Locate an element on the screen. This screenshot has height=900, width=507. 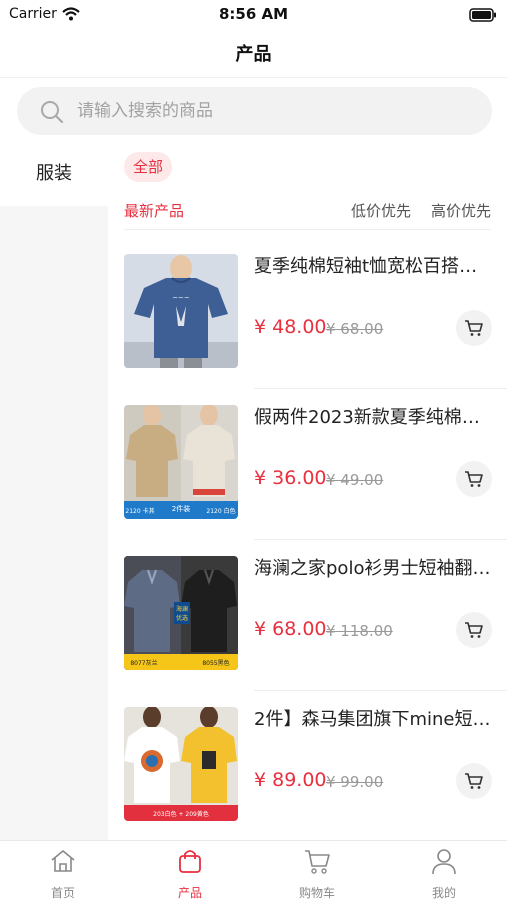
sort-price-low: 低价优先 is located at coordinates (381, 210).